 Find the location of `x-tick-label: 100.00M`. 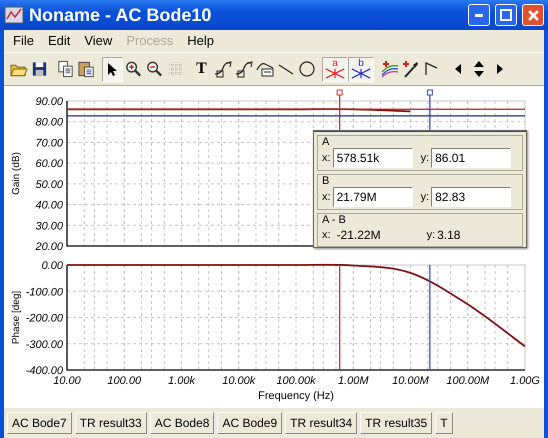

x-tick-label: 100.00M is located at coordinates (468, 381).